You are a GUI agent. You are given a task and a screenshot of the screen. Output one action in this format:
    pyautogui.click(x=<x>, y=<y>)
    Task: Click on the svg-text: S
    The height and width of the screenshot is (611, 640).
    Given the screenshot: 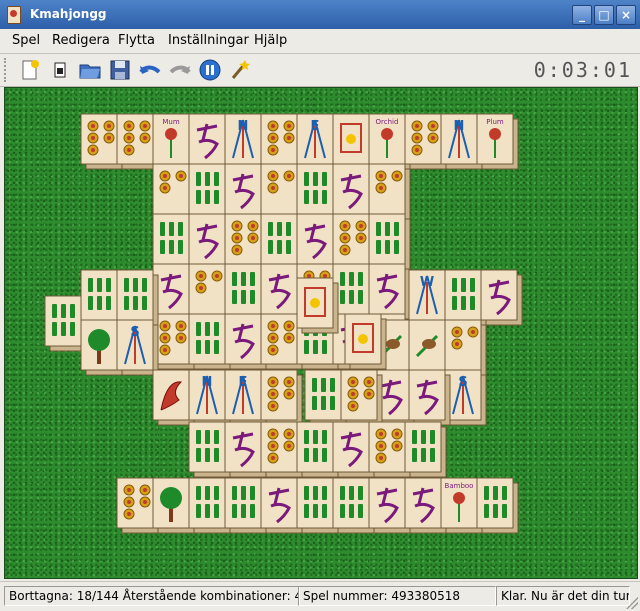 What is the action you would take?
    pyautogui.click(x=134, y=332)
    